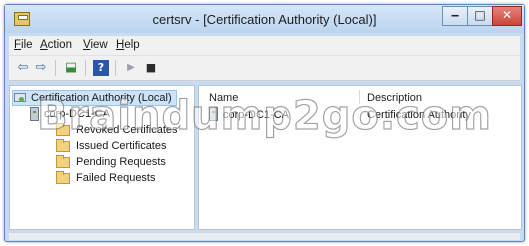  What do you see at coordinates (23, 68) in the screenshot?
I see `back-arrow-icon: ⇦` at bounding box center [23, 68].